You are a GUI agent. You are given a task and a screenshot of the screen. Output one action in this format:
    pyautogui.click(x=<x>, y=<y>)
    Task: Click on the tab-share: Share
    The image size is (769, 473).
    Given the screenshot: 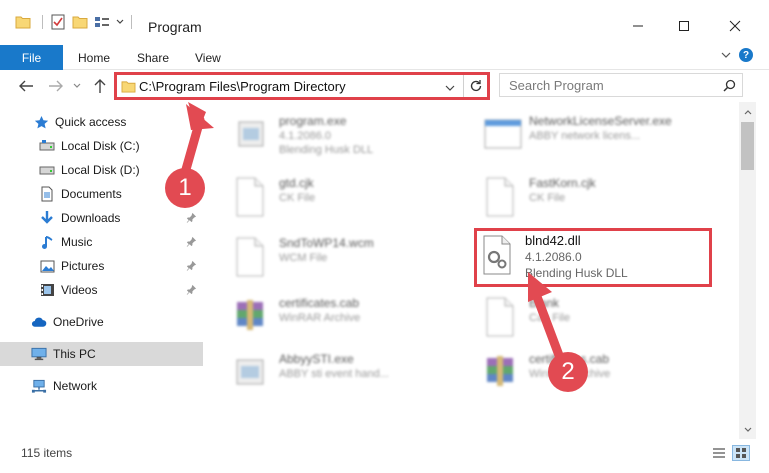 What is the action you would take?
    pyautogui.click(x=153, y=57)
    